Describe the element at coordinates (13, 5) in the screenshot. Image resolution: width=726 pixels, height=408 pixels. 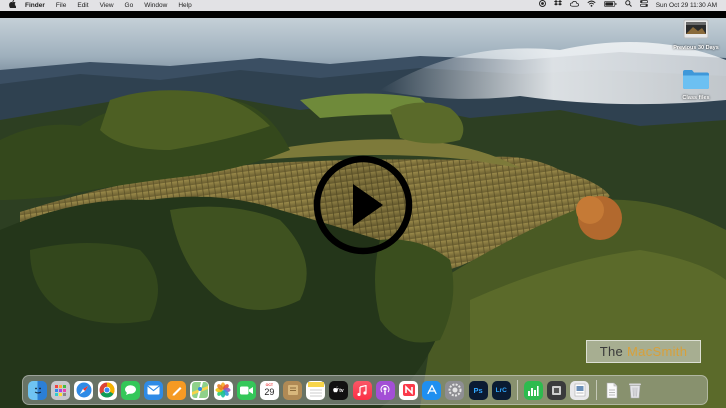
I see `apple-icon` at that location.